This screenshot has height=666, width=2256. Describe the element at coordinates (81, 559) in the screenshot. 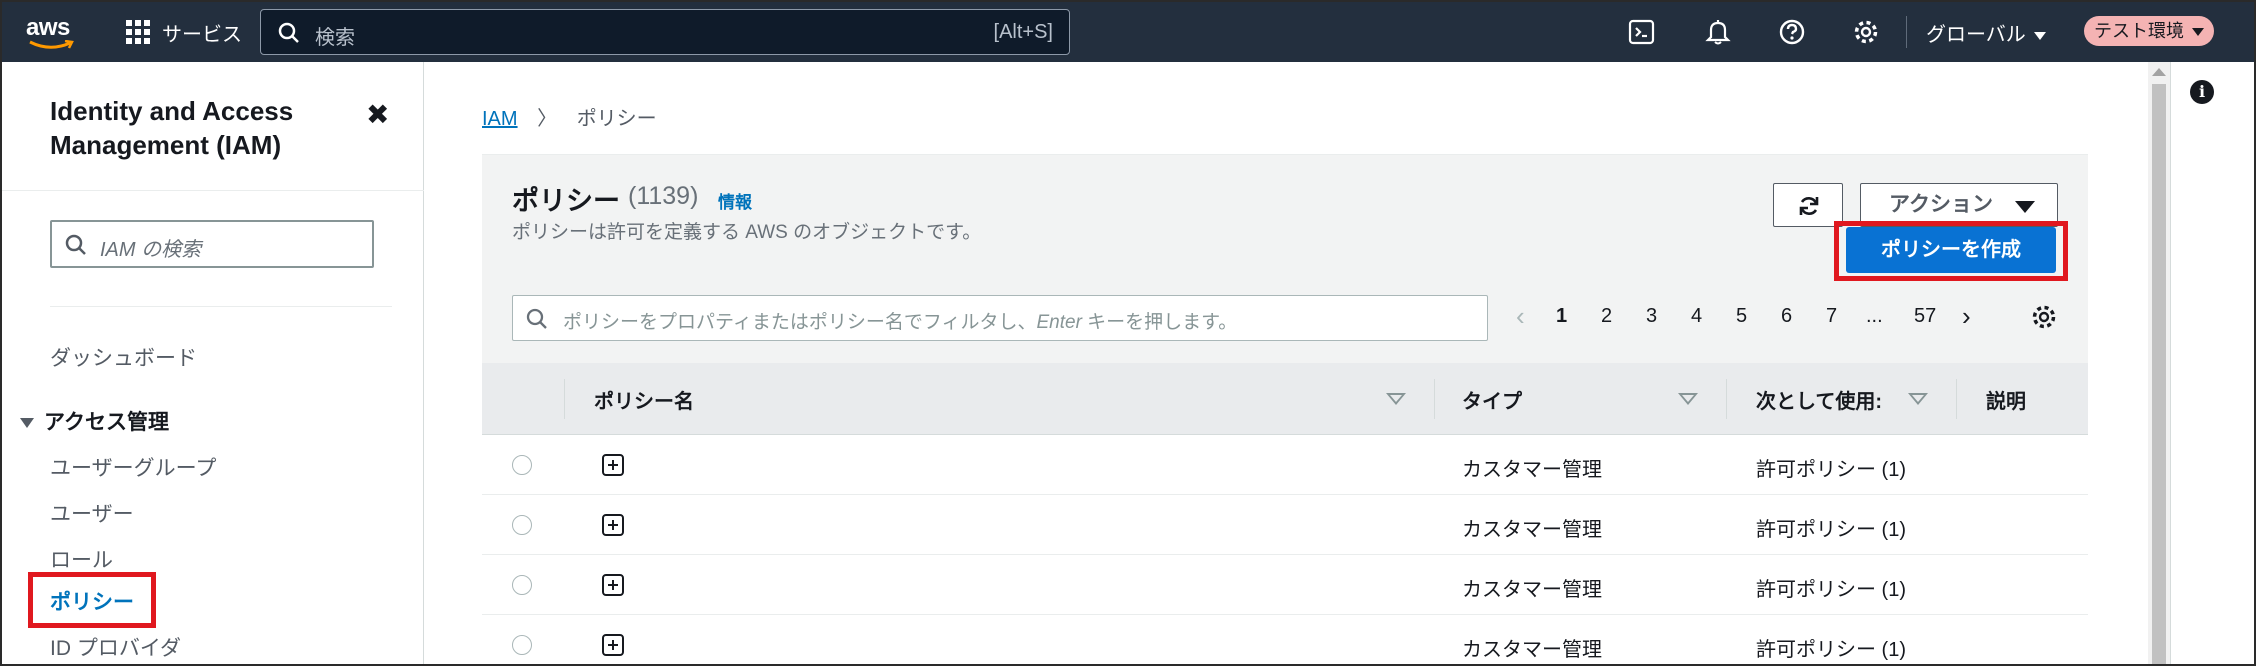

I see `sidebar-item-roles: ロール` at that location.